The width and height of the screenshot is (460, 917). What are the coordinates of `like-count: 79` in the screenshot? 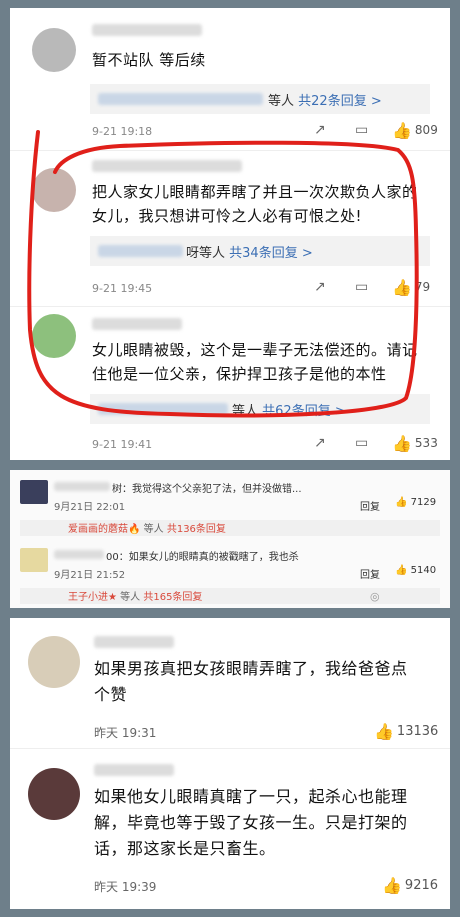 It's located at (422, 287).